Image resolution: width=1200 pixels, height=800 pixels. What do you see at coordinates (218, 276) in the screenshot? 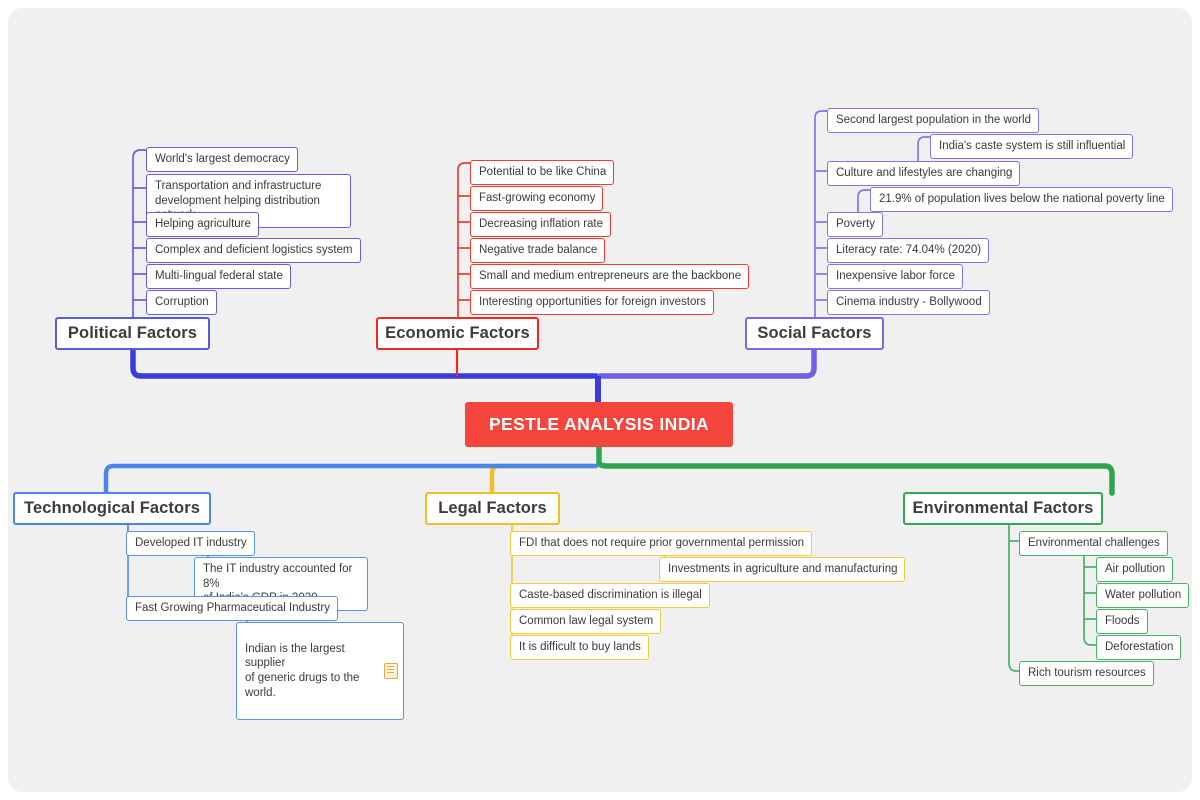
I see `node-political-5: Multi-lingual federal state` at bounding box center [218, 276].